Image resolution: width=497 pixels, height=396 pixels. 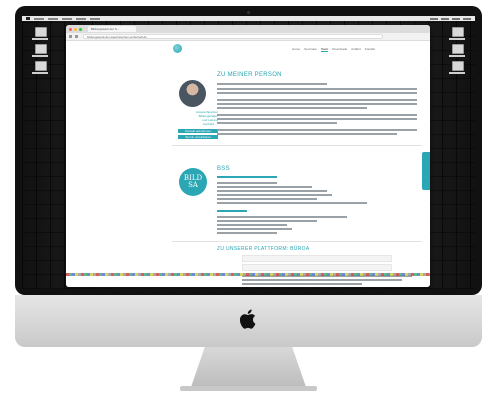 What do you see at coordinates (324, 49) in the screenshot?
I see `nav-item-active: Team` at bounding box center [324, 49].